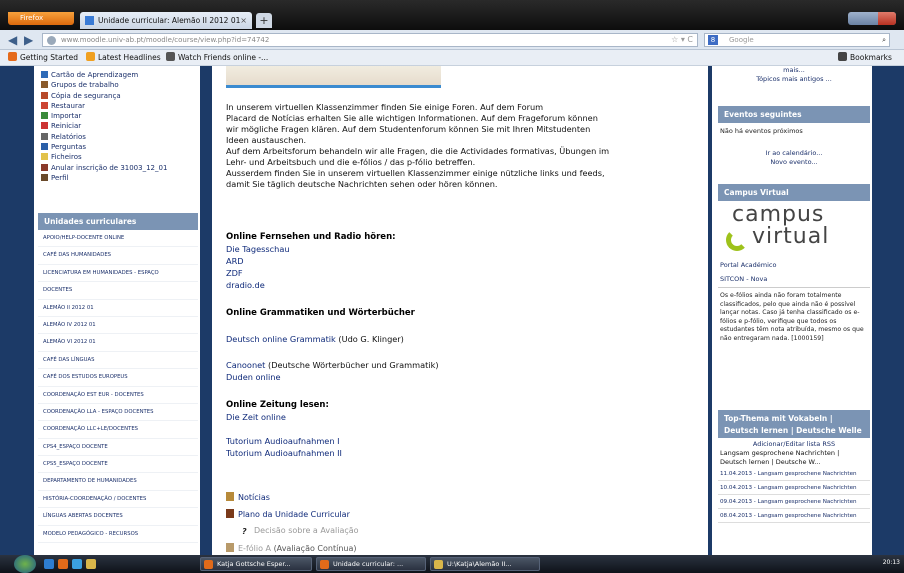  I want to click on bookmark-latest-headlines: Latest Headlines, so click(123, 58).